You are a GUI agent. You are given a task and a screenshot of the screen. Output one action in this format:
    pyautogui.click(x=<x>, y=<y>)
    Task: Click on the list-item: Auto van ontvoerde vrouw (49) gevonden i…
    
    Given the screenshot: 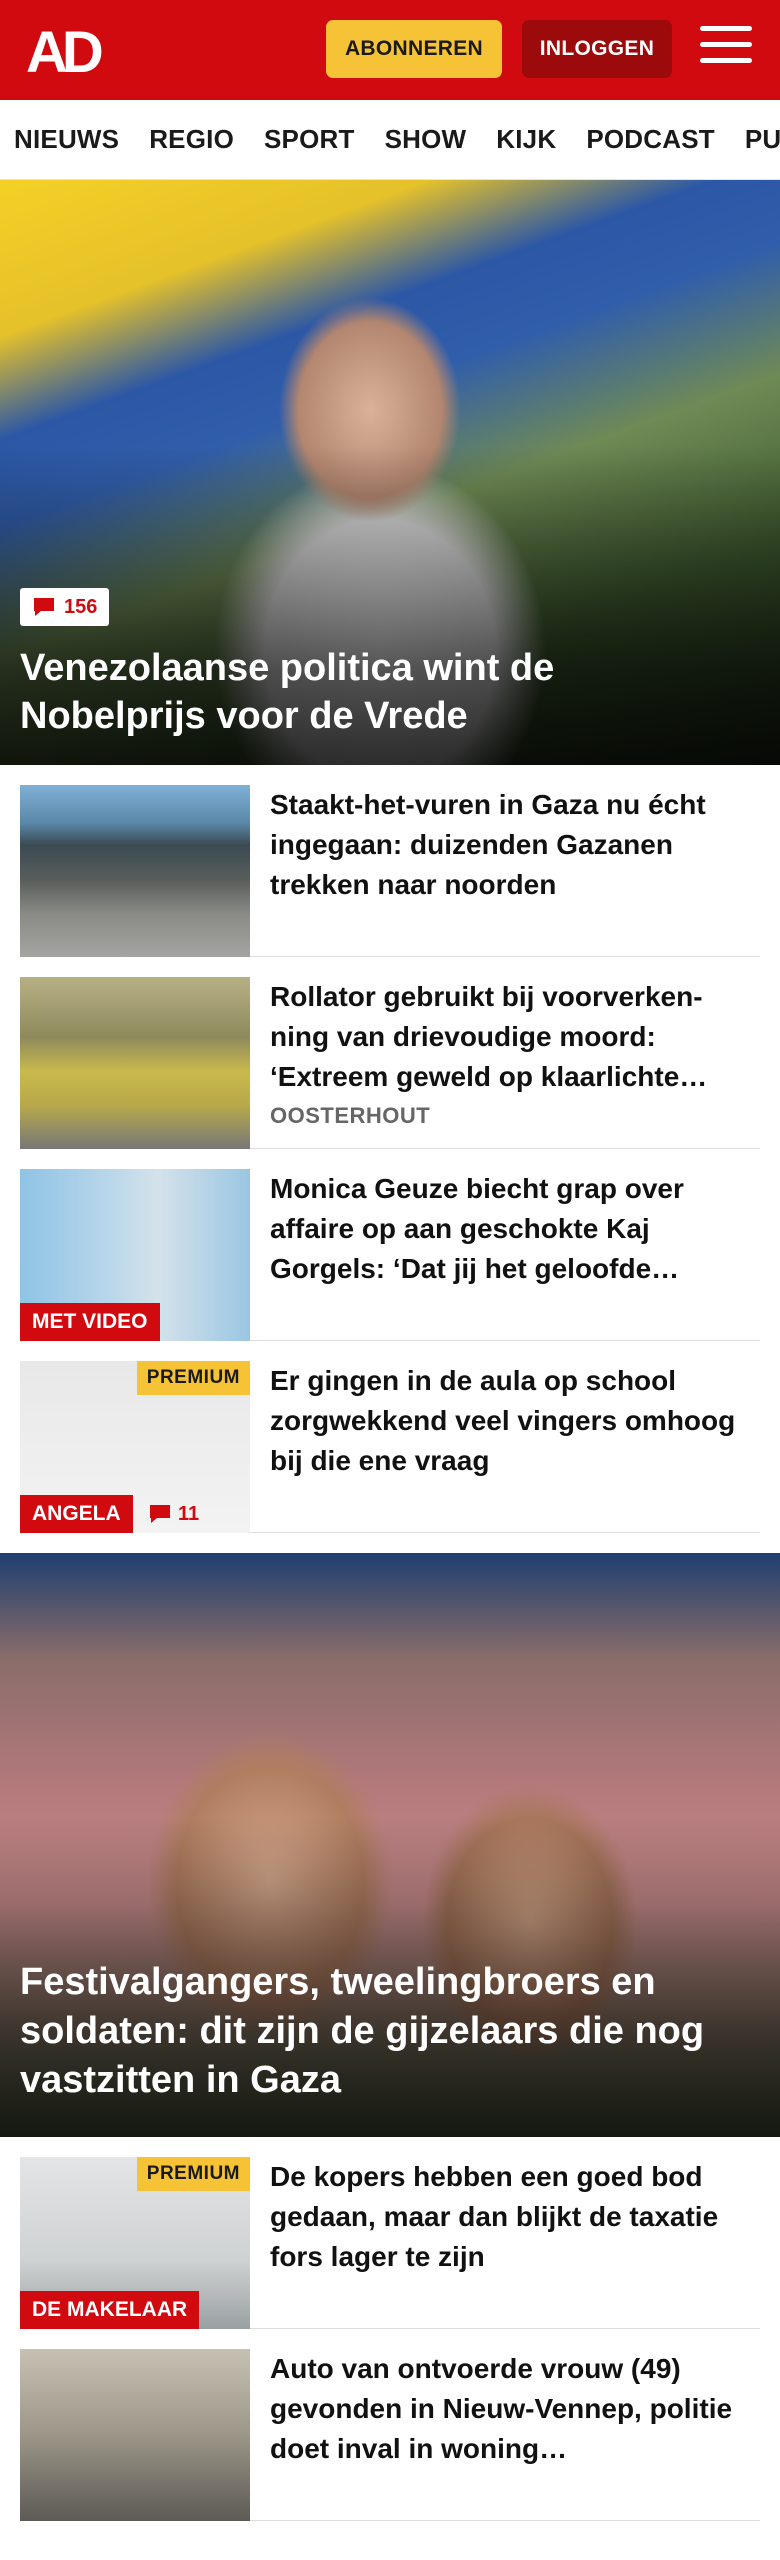 What is the action you would take?
    pyautogui.click(x=390, y=2425)
    